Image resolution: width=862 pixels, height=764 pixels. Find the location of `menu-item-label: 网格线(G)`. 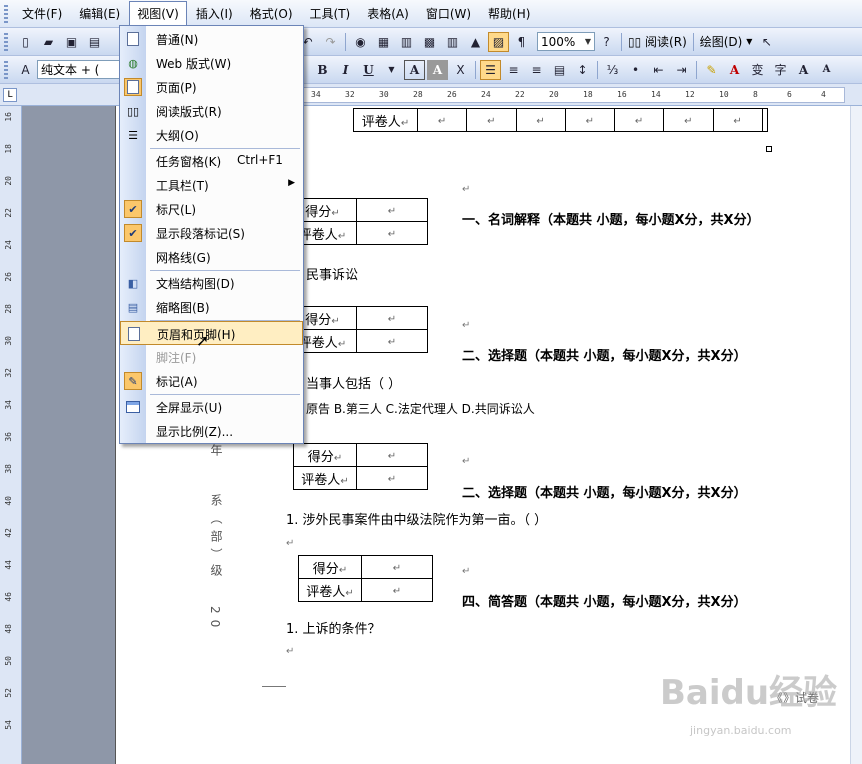

menu-item-label: 网格线(G) is located at coordinates (183, 258).